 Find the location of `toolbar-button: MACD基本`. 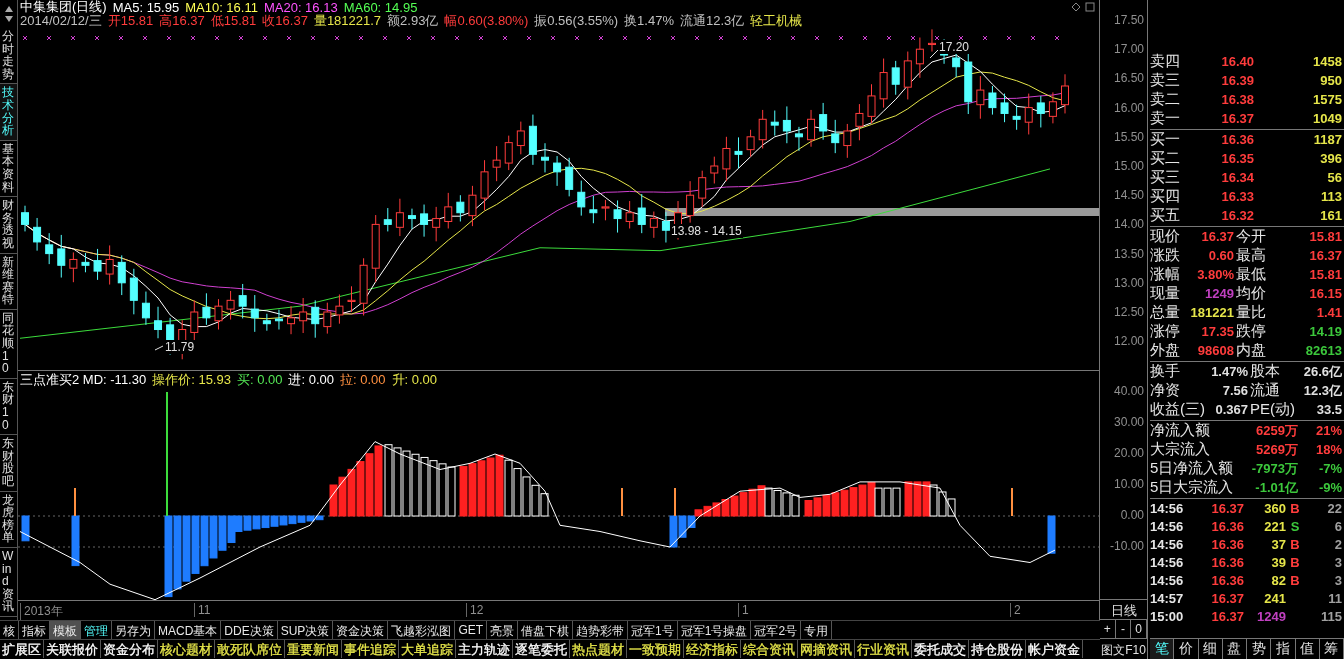

toolbar-button: MACD基本 is located at coordinates (188, 630).